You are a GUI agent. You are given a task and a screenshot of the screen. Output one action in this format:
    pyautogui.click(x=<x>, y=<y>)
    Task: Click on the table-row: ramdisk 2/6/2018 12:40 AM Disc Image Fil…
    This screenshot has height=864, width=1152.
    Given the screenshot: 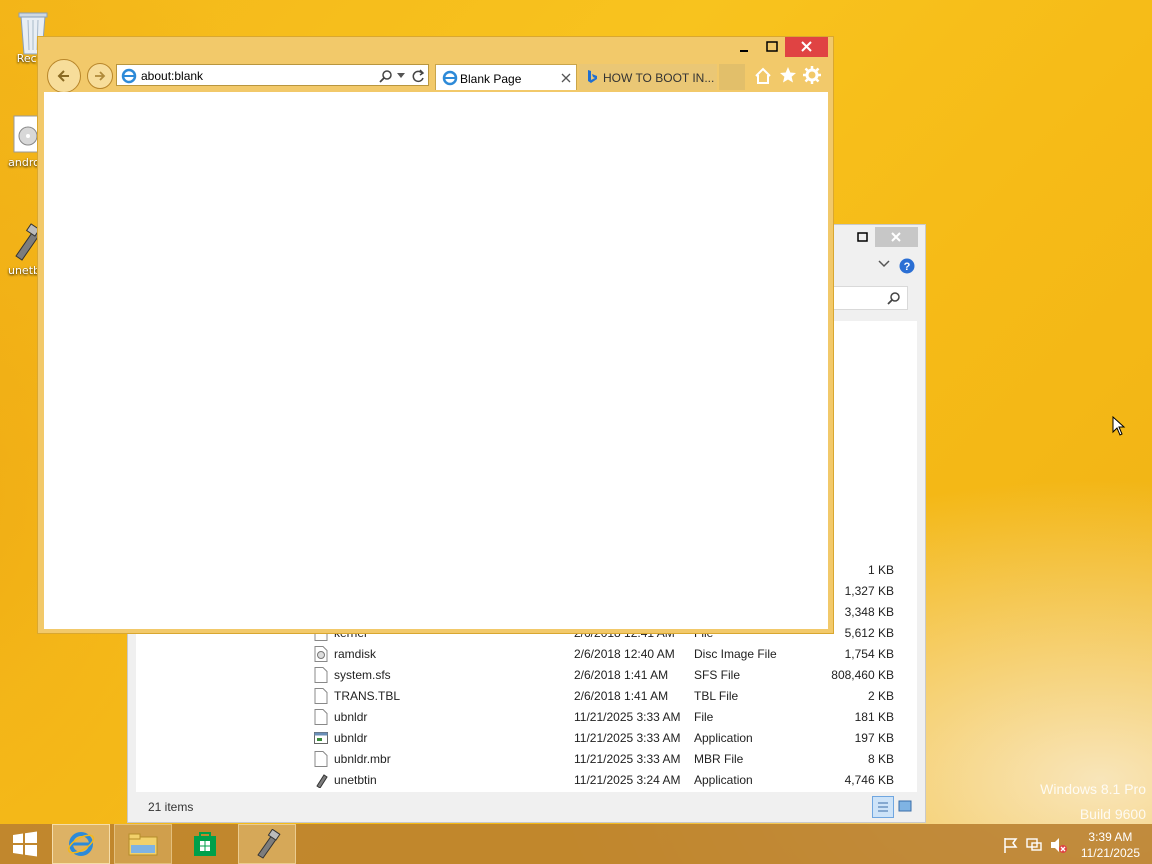 What is the action you would take?
    pyautogui.click(x=604, y=654)
    